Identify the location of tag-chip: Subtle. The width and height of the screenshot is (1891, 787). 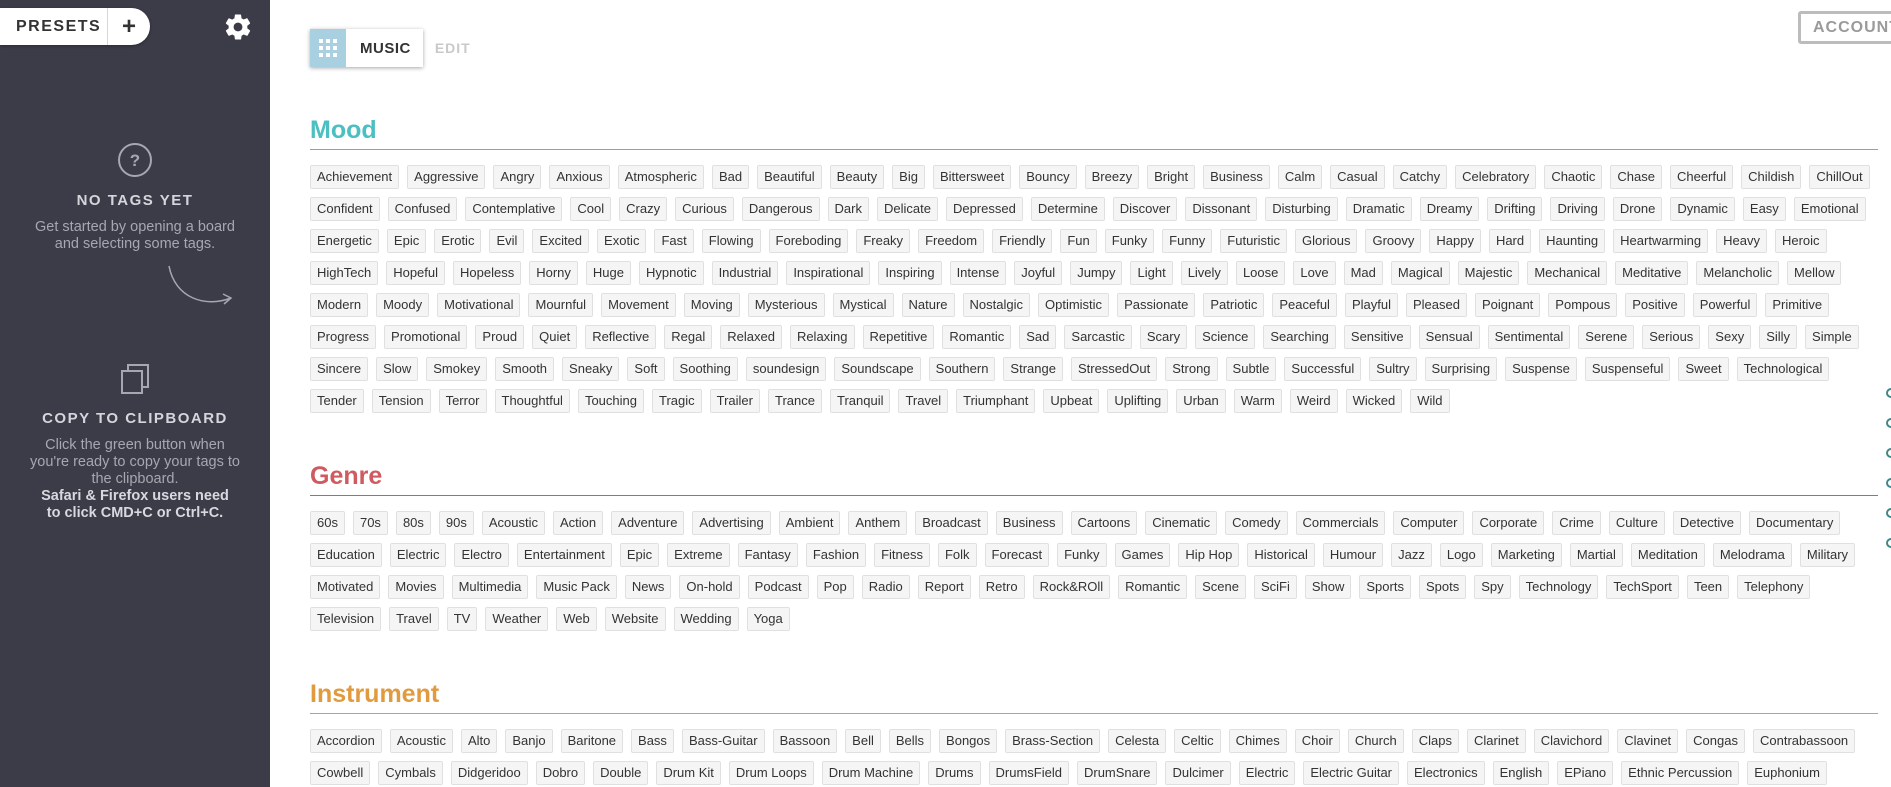
(1251, 369).